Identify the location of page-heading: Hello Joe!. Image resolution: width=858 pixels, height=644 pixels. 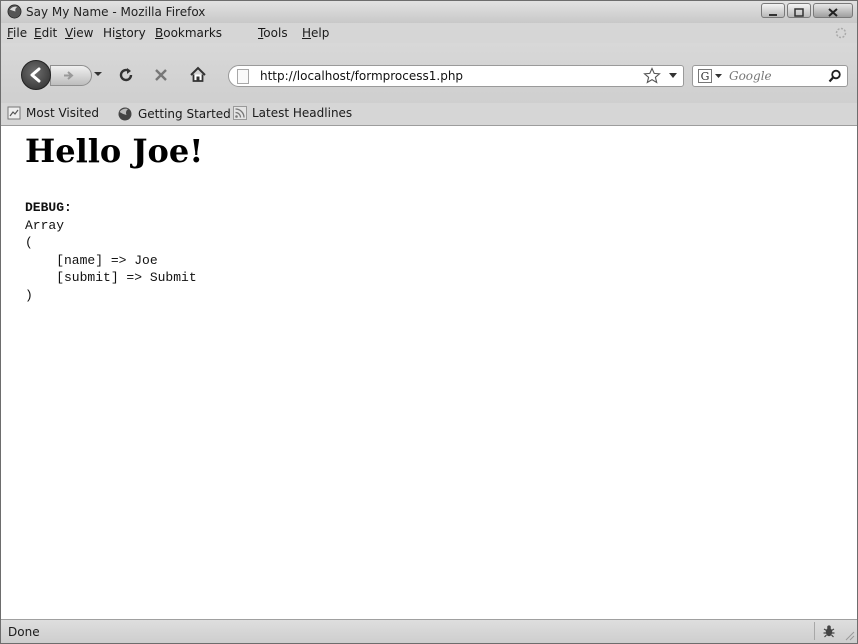
(114, 151).